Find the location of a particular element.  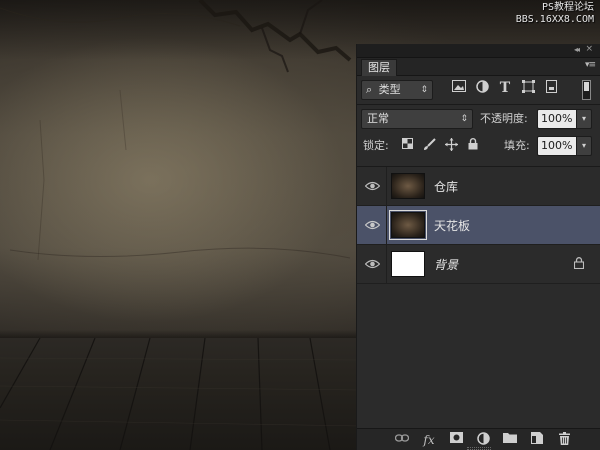

opacity-label: 不透明度: is located at coordinates (504, 118).